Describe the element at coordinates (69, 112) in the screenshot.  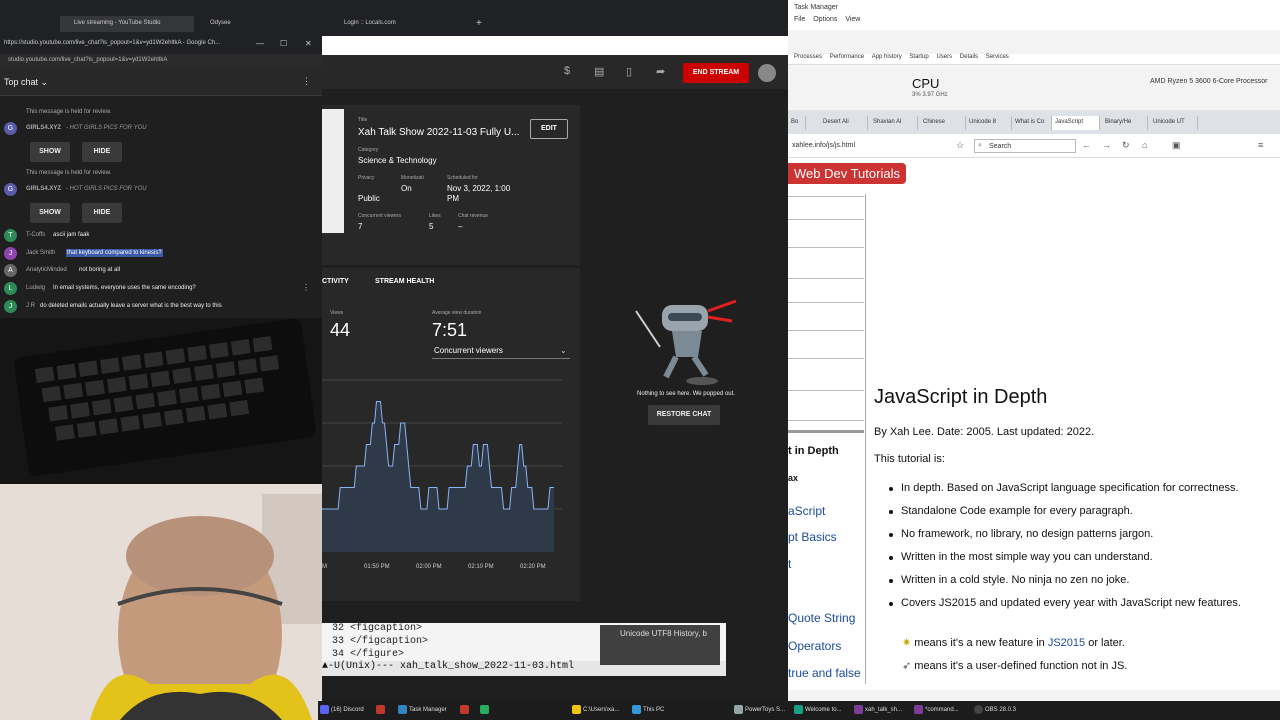
I see `held-notice: This message is held for review.` at that location.